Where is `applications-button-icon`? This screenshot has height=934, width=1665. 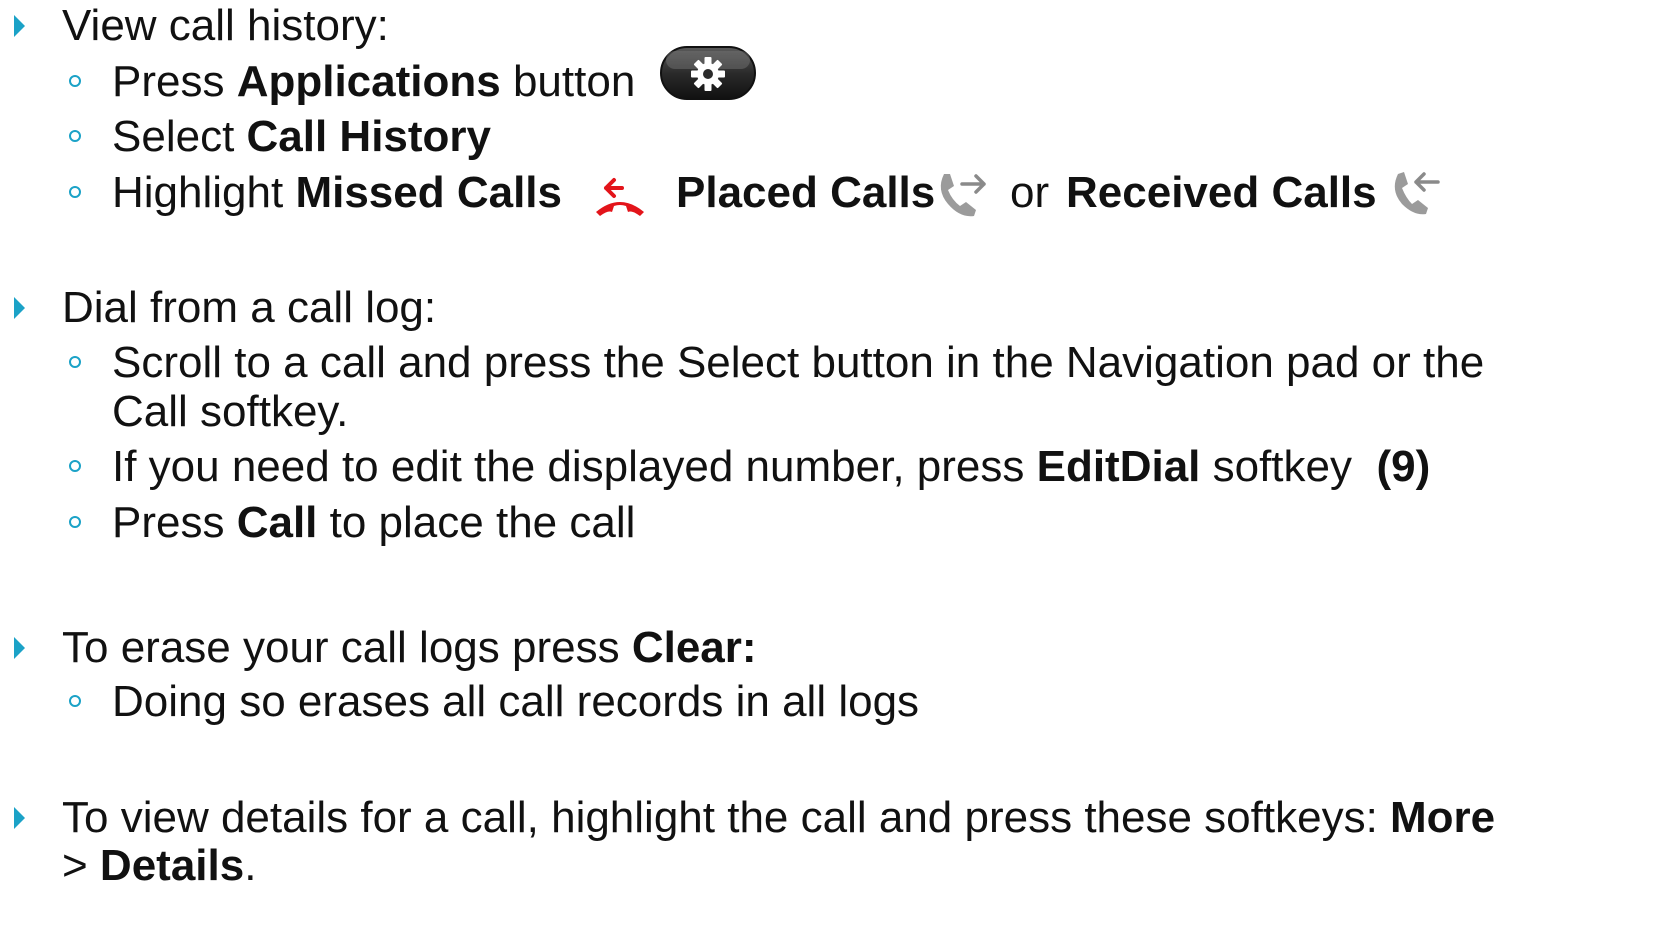 applications-button-icon is located at coordinates (708, 75).